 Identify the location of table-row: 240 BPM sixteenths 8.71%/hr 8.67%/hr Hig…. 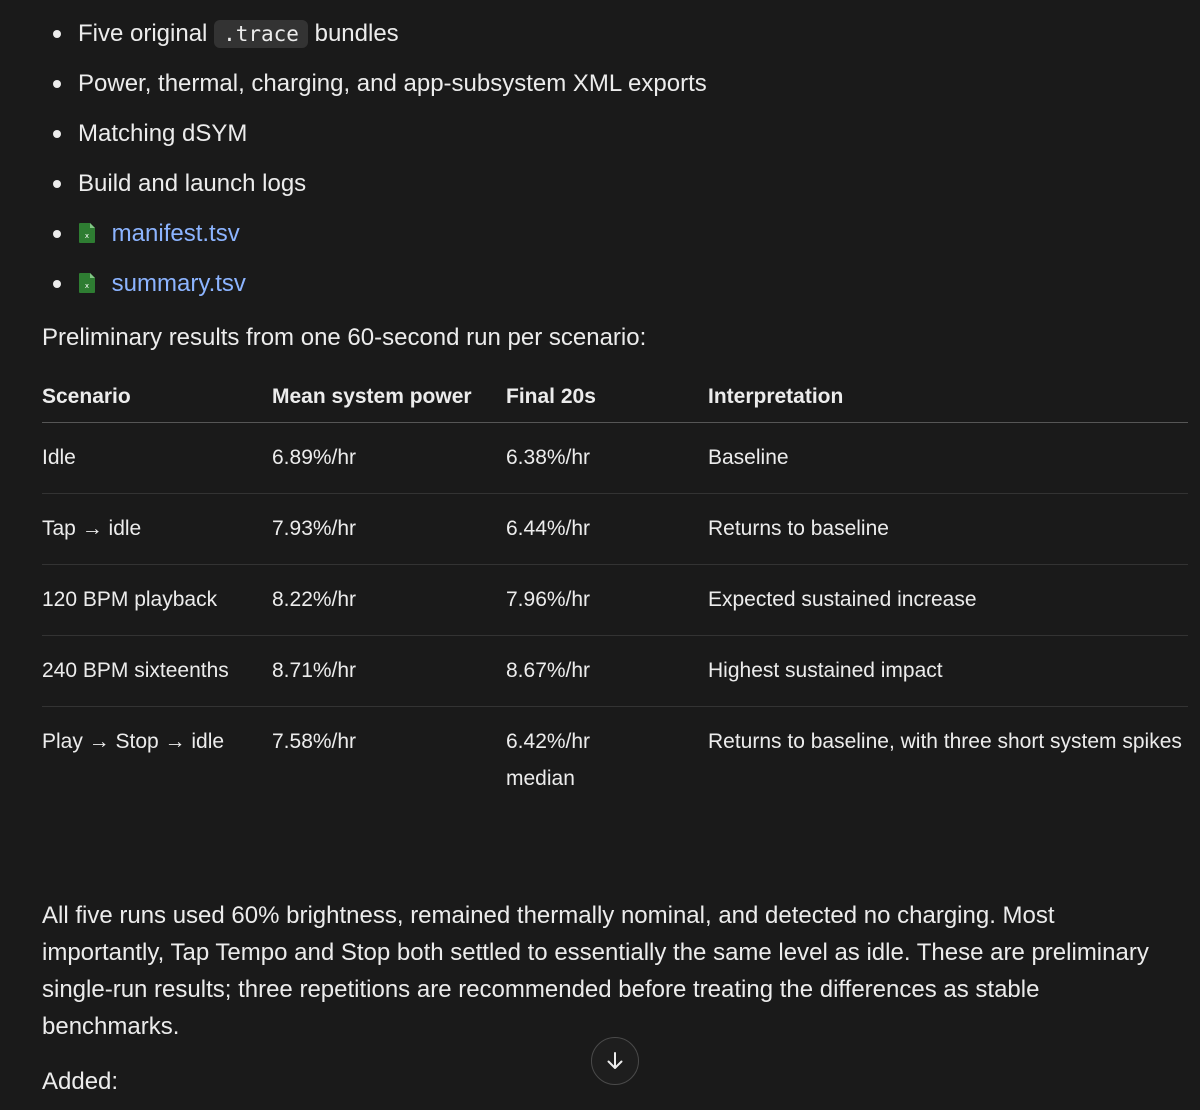
(615, 671).